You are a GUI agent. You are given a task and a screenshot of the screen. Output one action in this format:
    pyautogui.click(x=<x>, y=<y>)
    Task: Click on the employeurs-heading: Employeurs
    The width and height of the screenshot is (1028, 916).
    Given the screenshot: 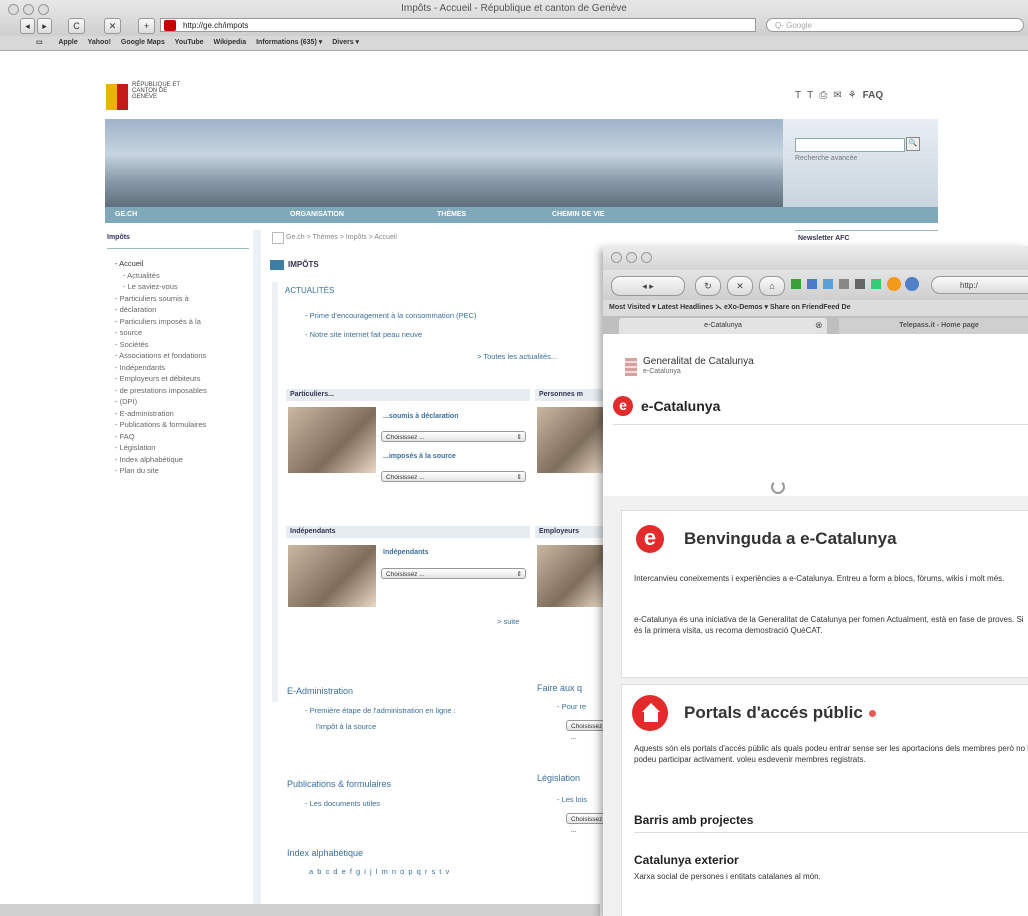 What is the action you would take?
    pyautogui.click(x=571, y=532)
    